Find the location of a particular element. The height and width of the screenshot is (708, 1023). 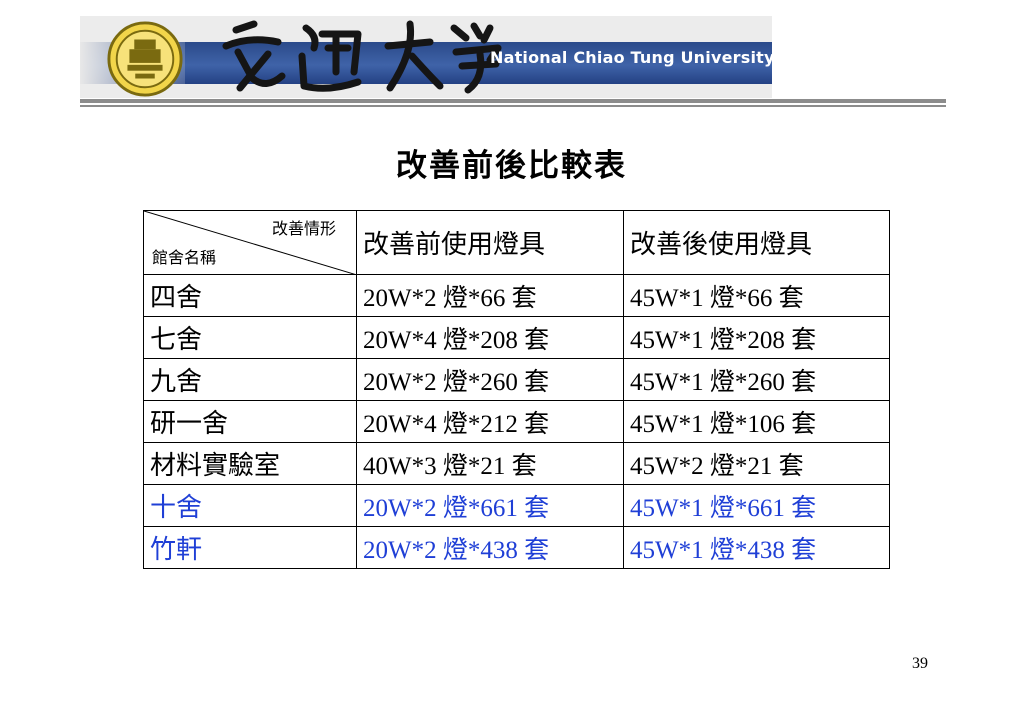

table-row-highlighted: 十舍 20W*2 燈*661 套 45W*1 燈*661 套 is located at coordinates (516, 505).